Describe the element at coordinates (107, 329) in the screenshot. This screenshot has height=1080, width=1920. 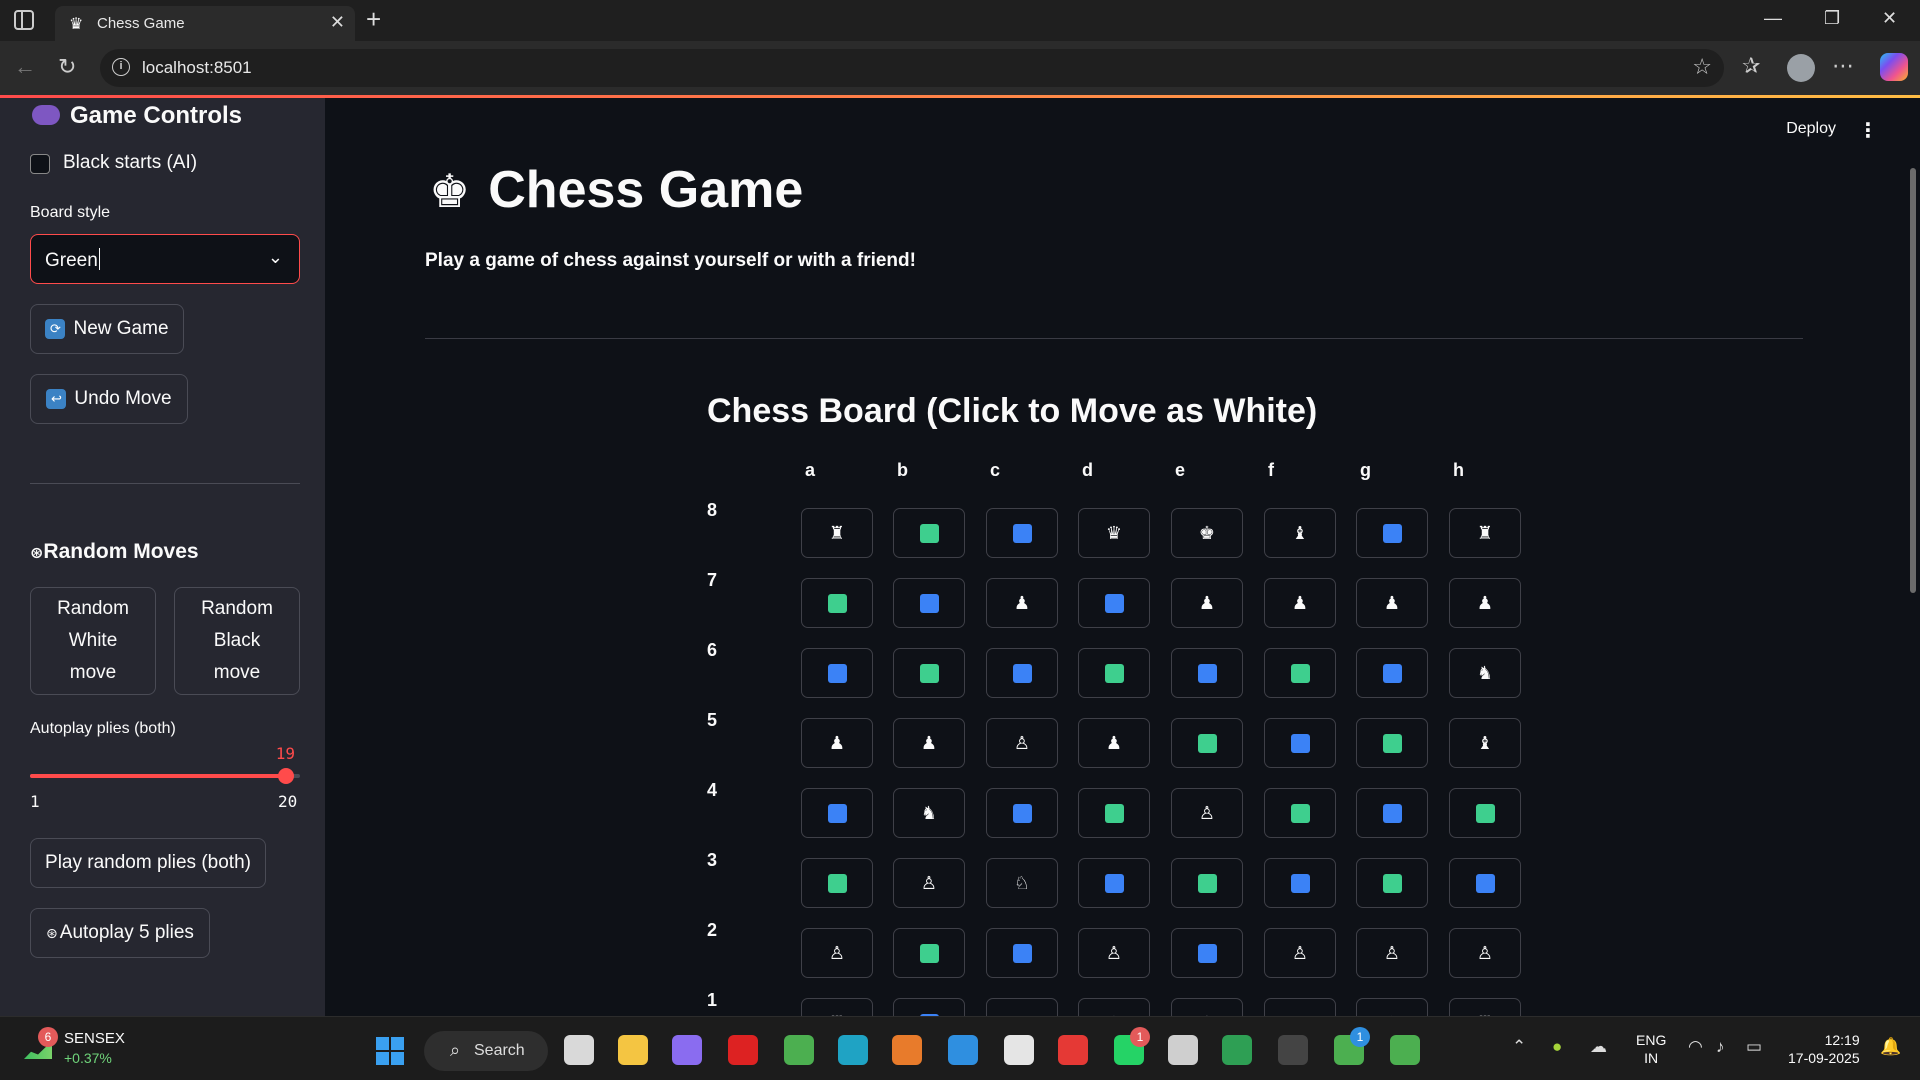
I see `new-game-button: ⟳ New Game` at that location.